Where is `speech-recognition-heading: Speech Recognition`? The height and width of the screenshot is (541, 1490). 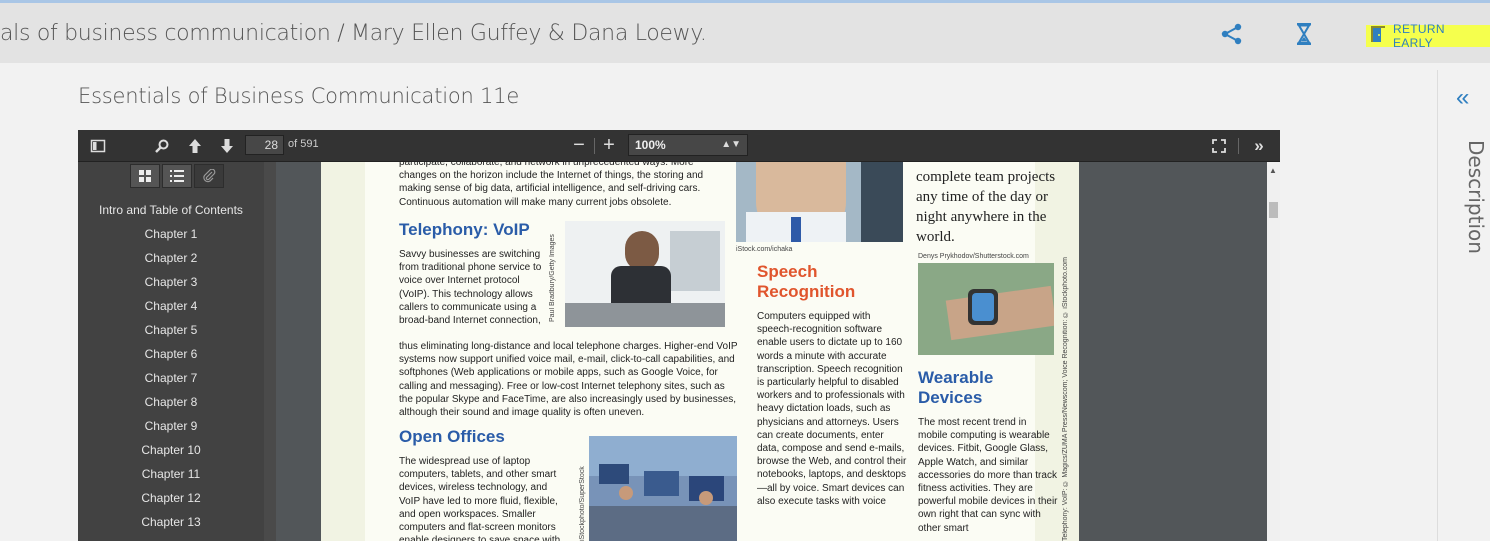 speech-recognition-heading: Speech Recognition is located at coordinates (806, 281).